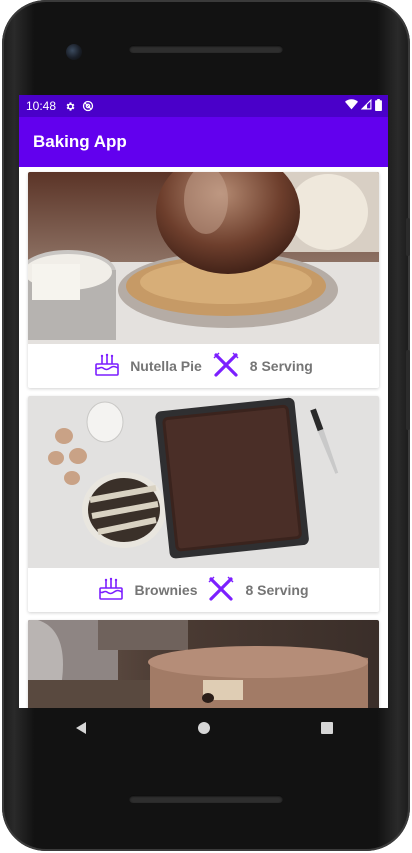  I want to click on signal-icon, so click(366, 105).